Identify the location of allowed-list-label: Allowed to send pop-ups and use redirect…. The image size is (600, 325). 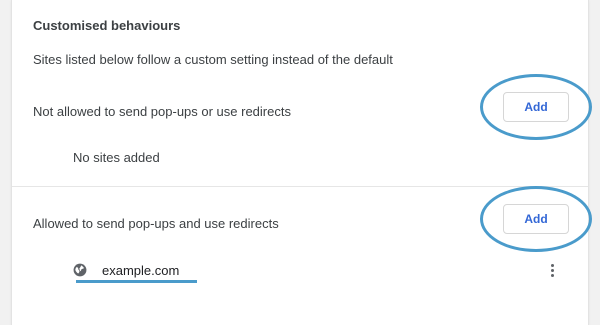
(156, 223).